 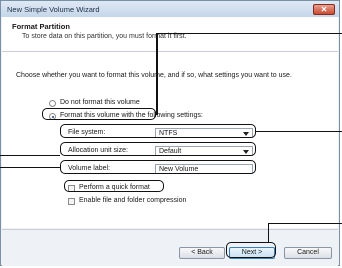 What do you see at coordinates (202, 253) in the screenshot?
I see `back-button: < Back` at bounding box center [202, 253].